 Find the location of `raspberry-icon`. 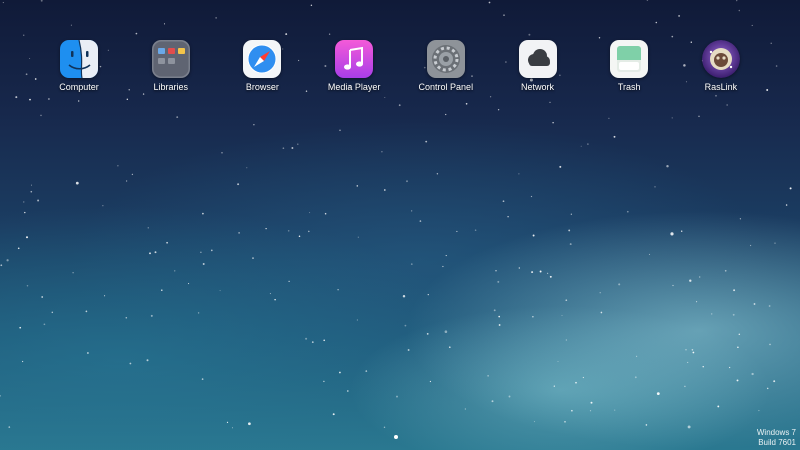

raspberry-icon is located at coordinates (720, 59).